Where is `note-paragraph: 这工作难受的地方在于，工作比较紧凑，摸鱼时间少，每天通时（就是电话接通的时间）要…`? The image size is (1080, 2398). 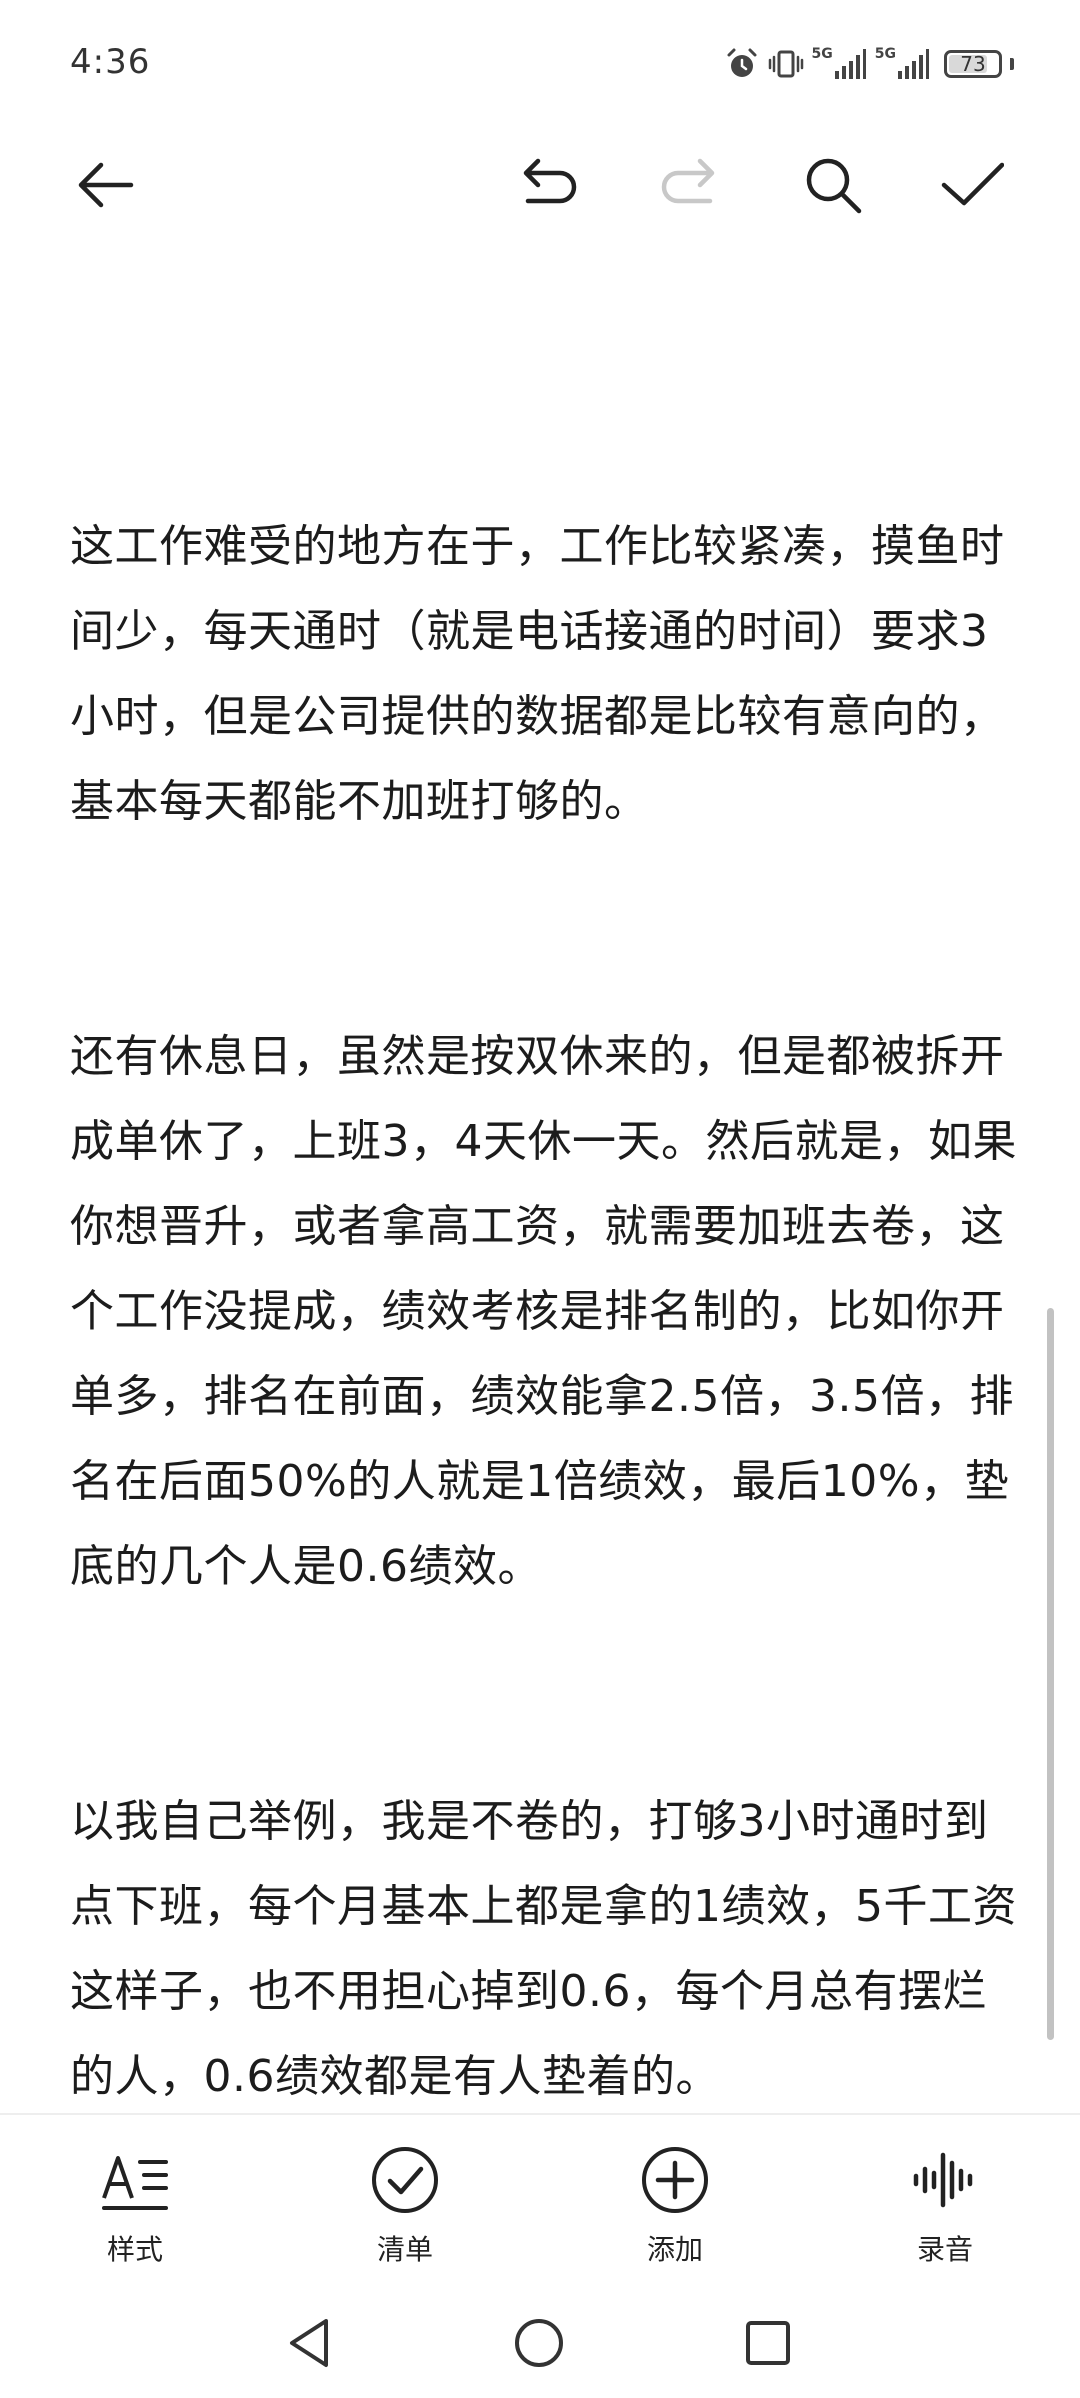 note-paragraph: 这工作难受的地方在于，工作比较紧凑，摸鱼时间少，每天通时（就是电话接通的时间）要… is located at coordinates (537, 674).